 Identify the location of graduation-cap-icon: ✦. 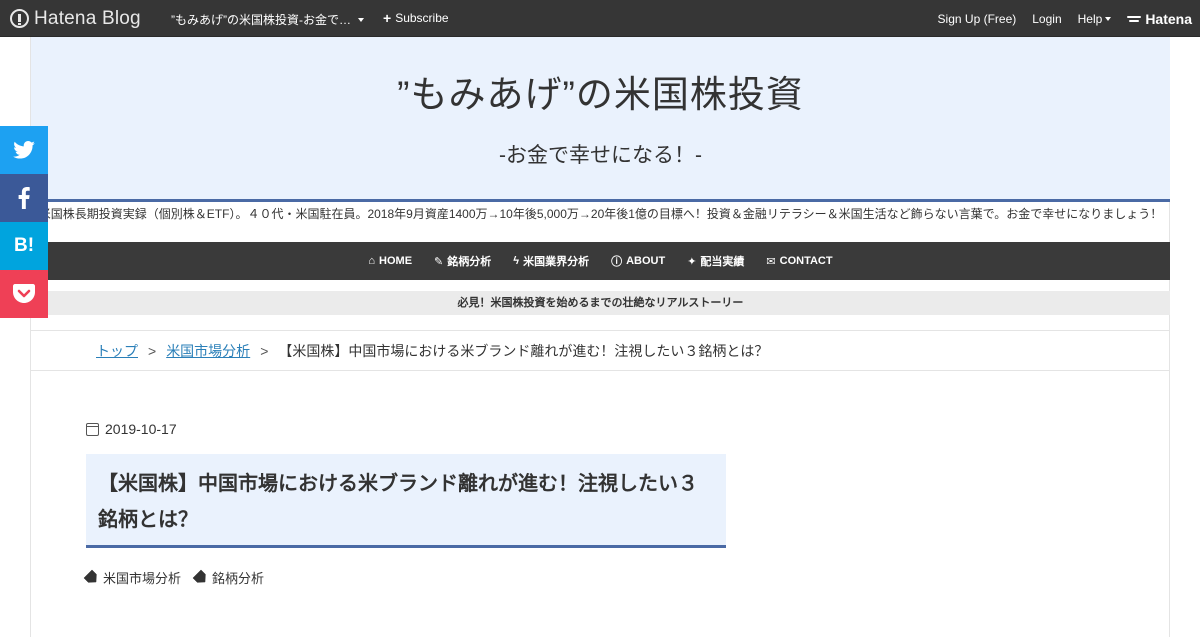
(692, 261).